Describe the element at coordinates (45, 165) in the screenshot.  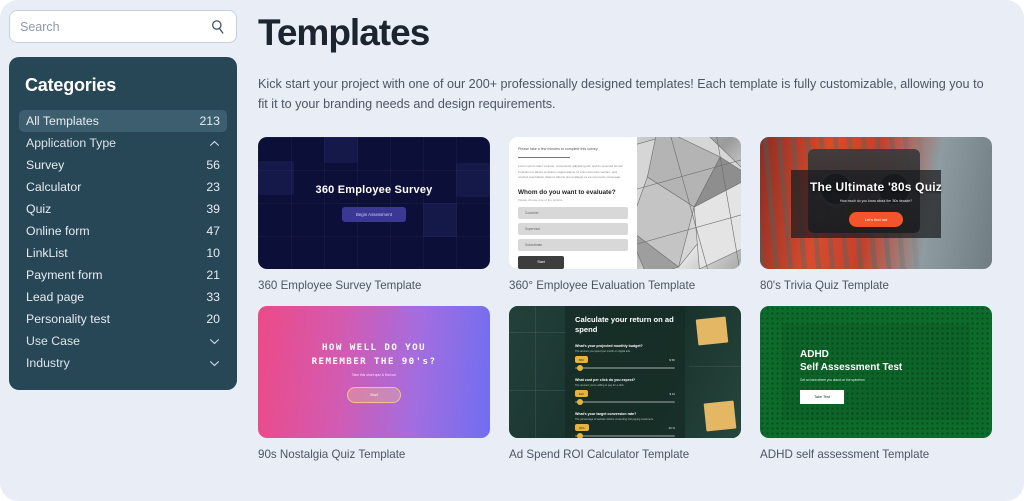
I see `sidebar-item-label: Survey` at that location.